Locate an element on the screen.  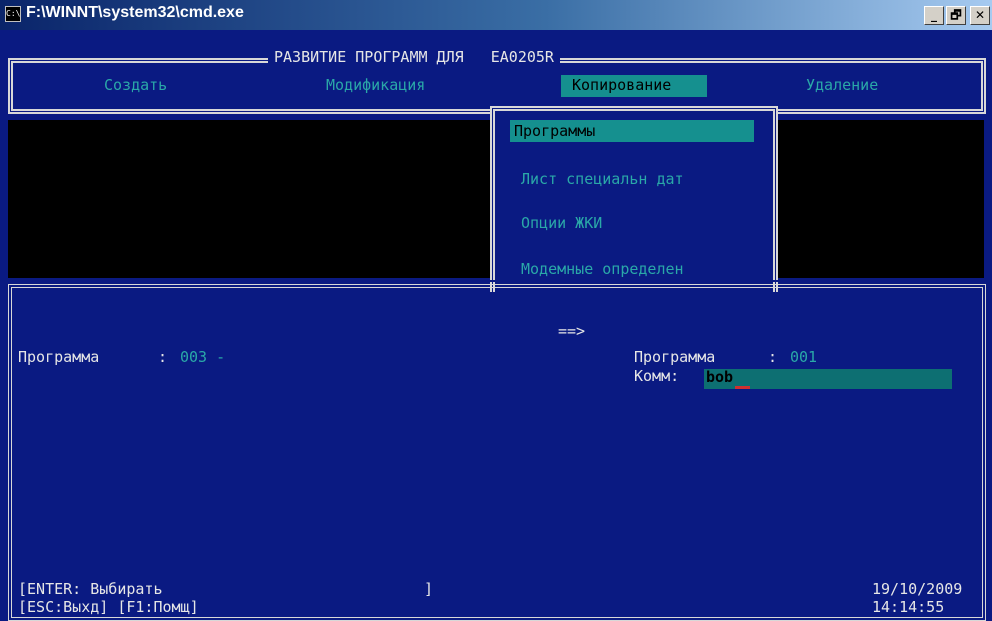
menu-delete: Удаление is located at coordinates (842, 85).